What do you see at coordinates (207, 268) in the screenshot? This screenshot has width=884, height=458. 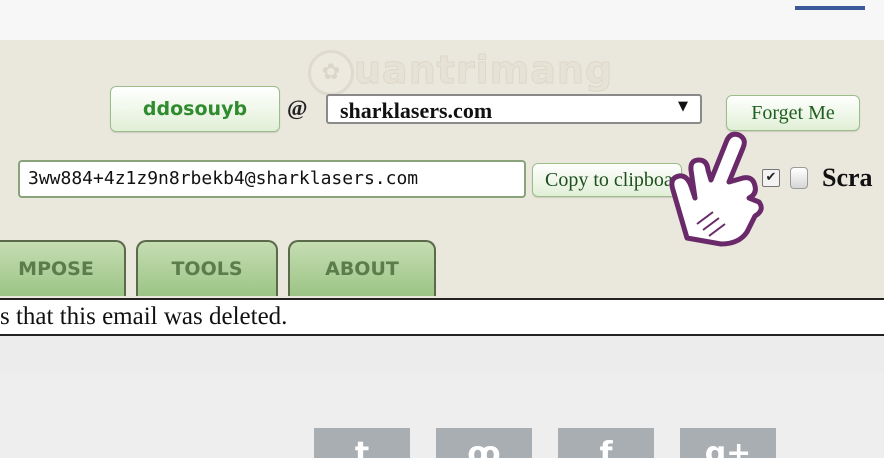 I see `tab-tools: TOOLS` at bounding box center [207, 268].